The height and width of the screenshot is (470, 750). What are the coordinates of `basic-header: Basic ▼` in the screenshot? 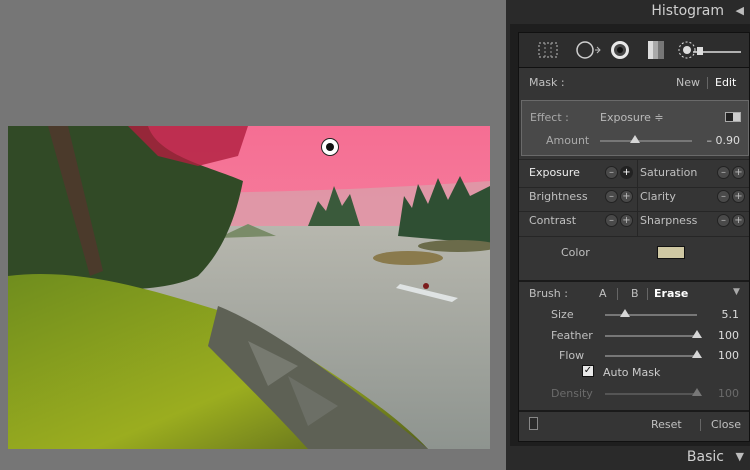 It's located at (630, 458).